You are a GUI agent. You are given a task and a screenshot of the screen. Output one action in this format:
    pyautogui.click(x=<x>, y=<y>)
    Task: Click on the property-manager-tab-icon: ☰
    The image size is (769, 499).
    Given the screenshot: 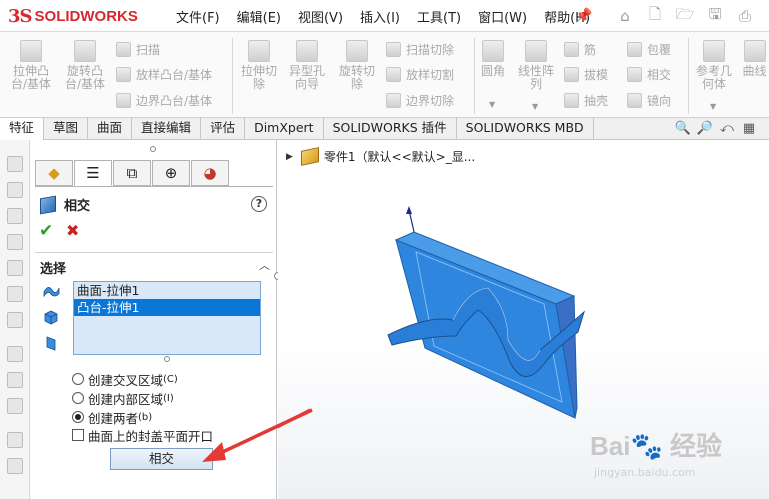 What is the action you would take?
    pyautogui.click(x=93, y=173)
    